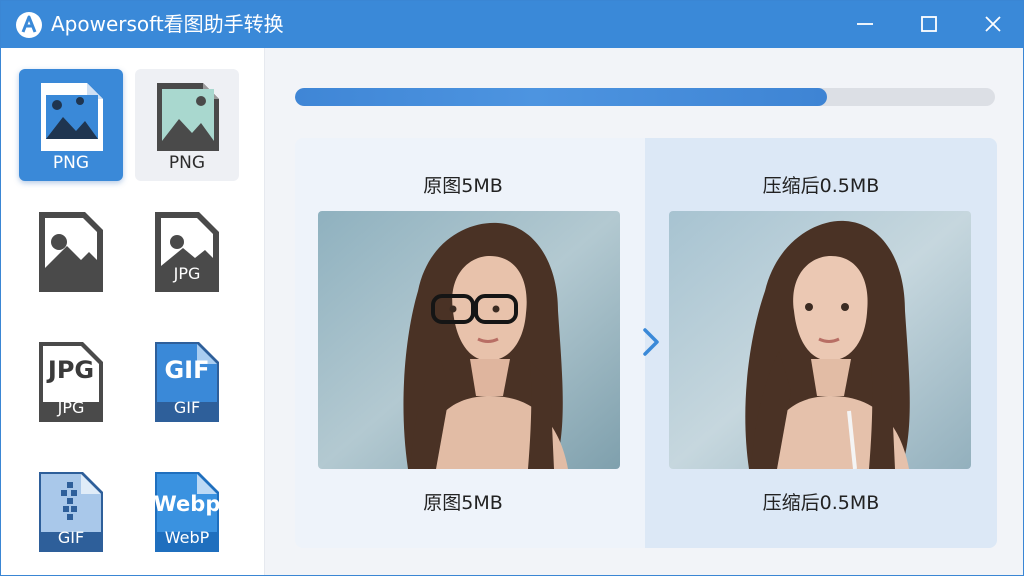 The height and width of the screenshot is (576, 1024). I want to click on app-logo-icon, so click(29, 25).